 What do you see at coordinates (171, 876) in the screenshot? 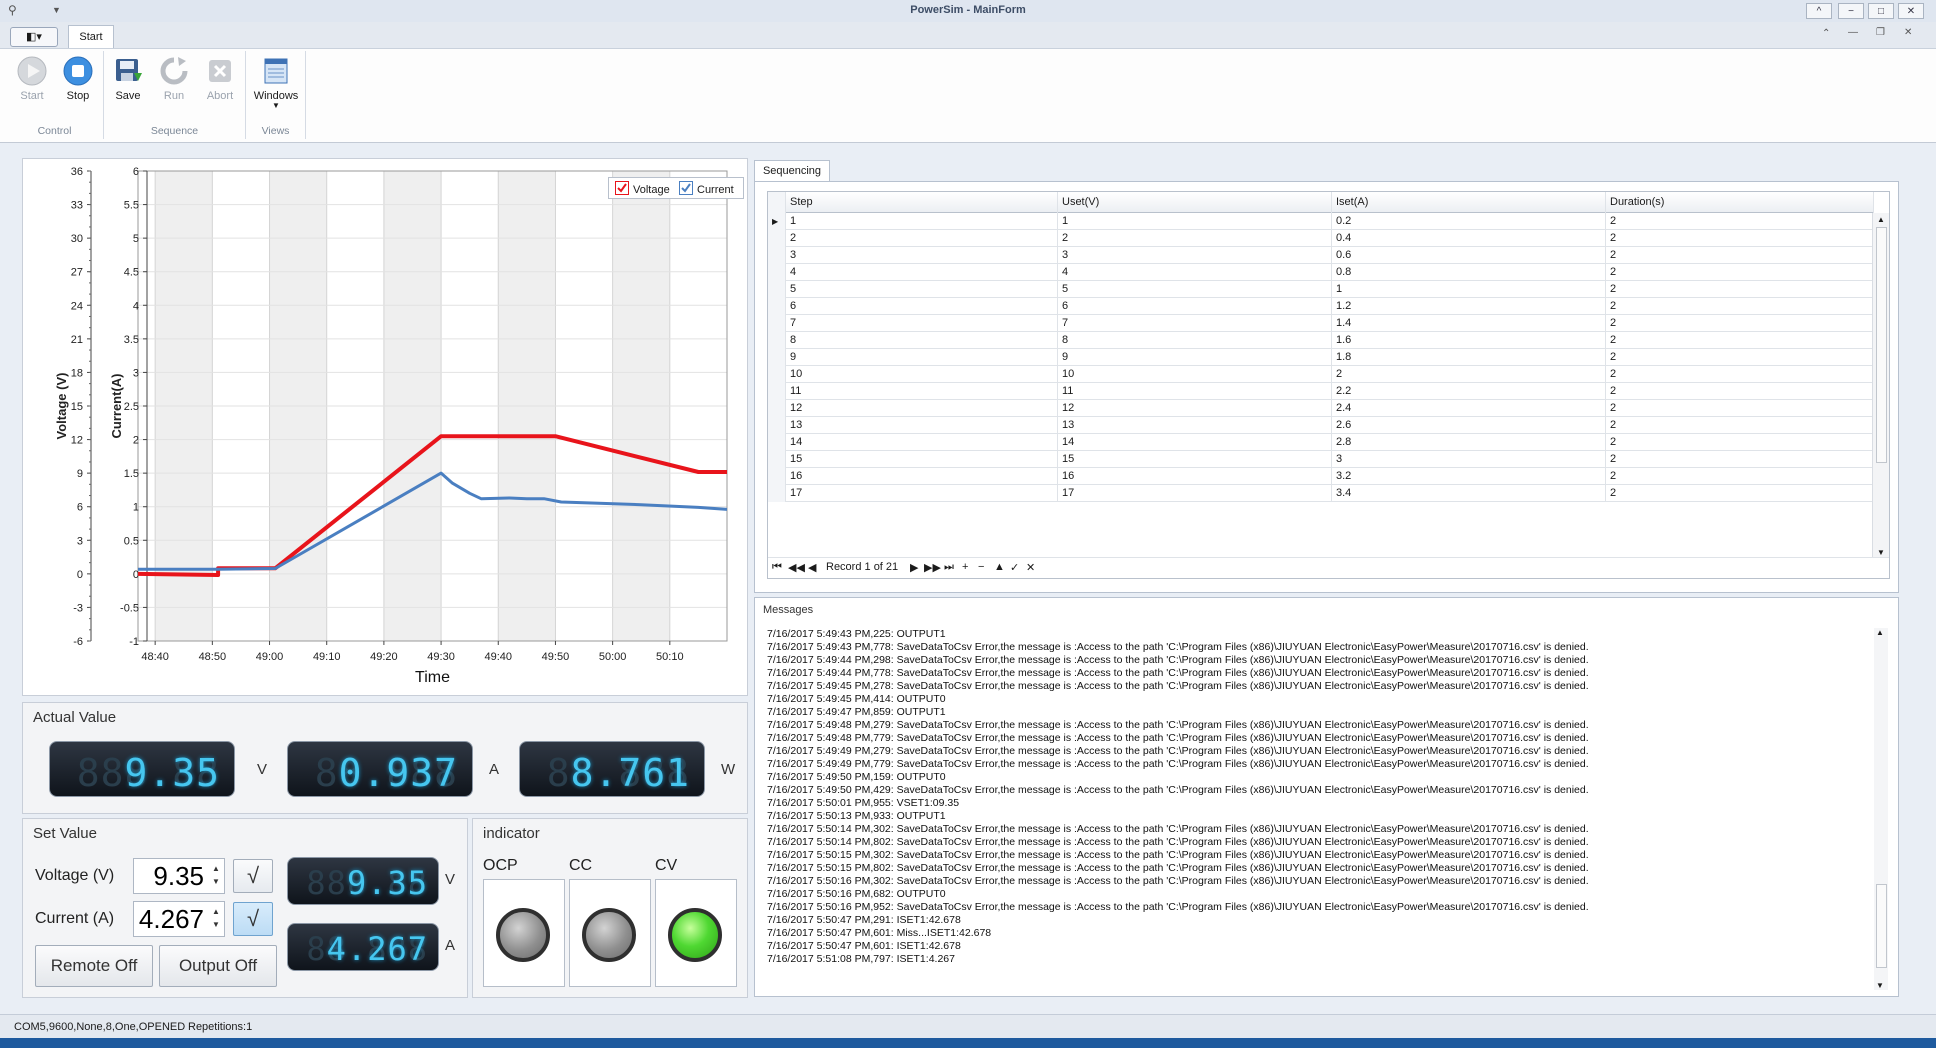
I see `voltage-input` at bounding box center [171, 876].